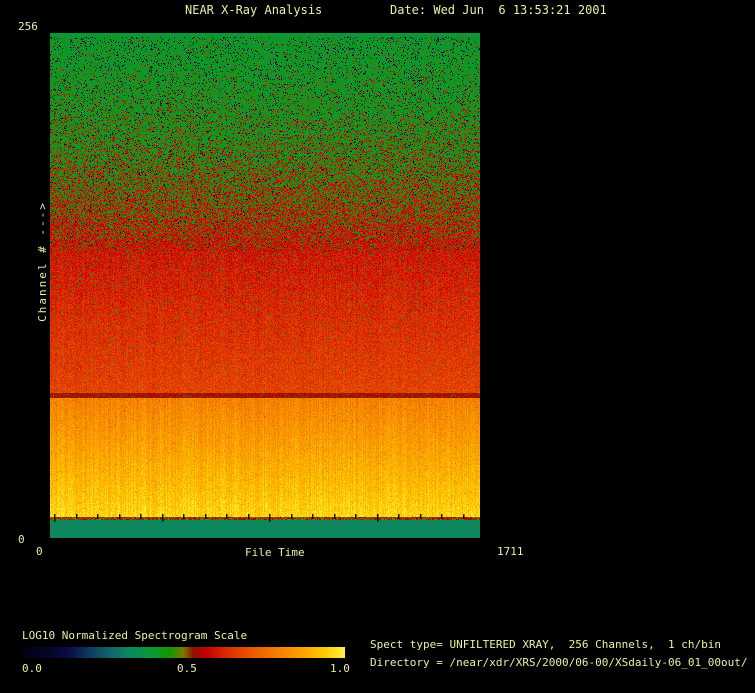 The height and width of the screenshot is (693, 755). Describe the element at coordinates (135, 635) in the screenshot. I see `colorbar-title: LOG10 Normalized Spectrogram Scale` at that location.